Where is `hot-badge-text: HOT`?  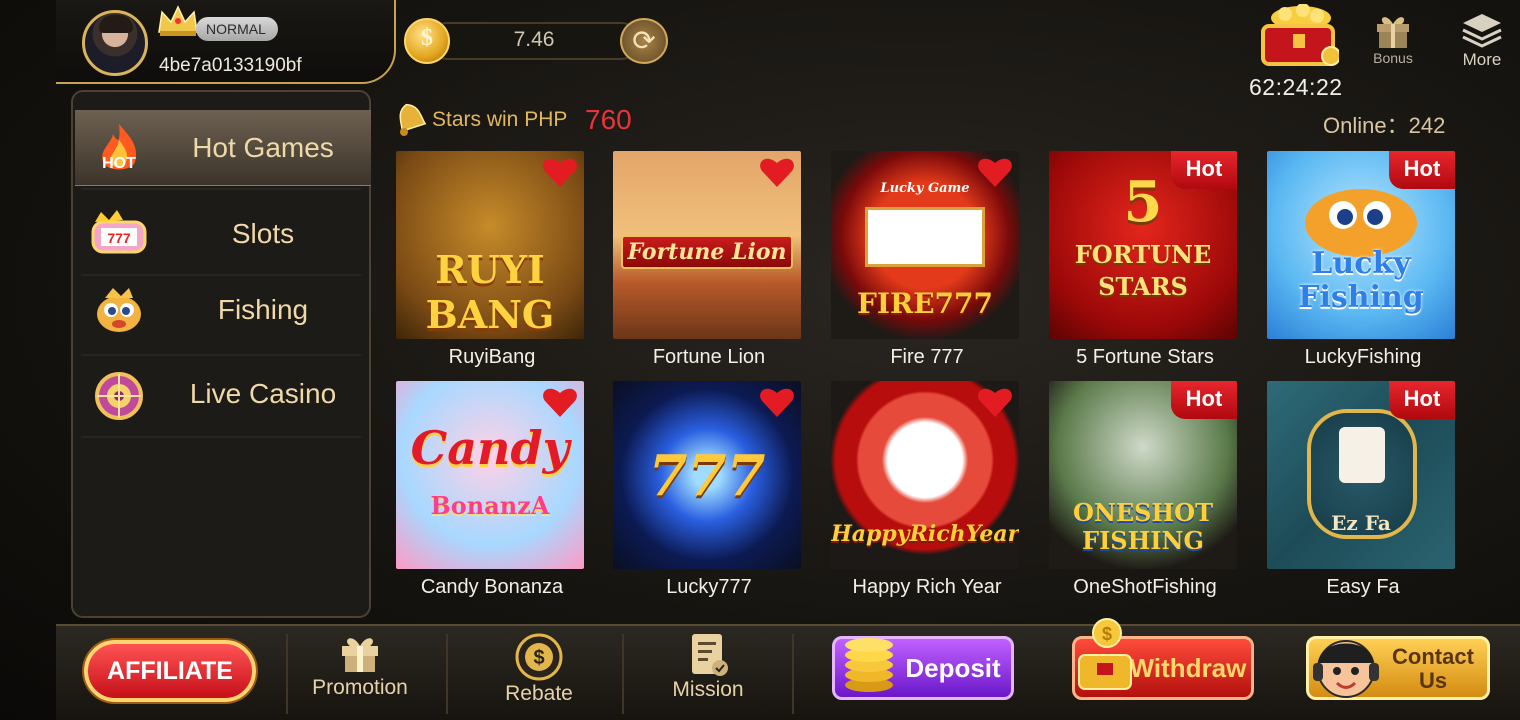
hot-badge-text: HOT is located at coordinates (119, 163).